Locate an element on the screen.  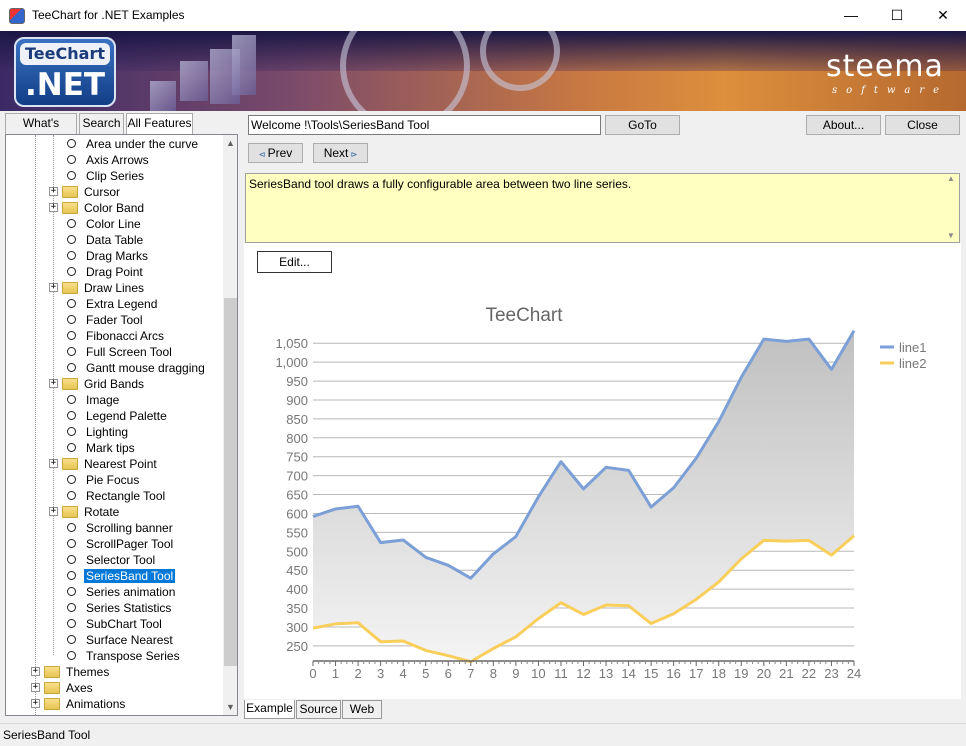
tree-item: Area under the curve is located at coordinates (133, 144).